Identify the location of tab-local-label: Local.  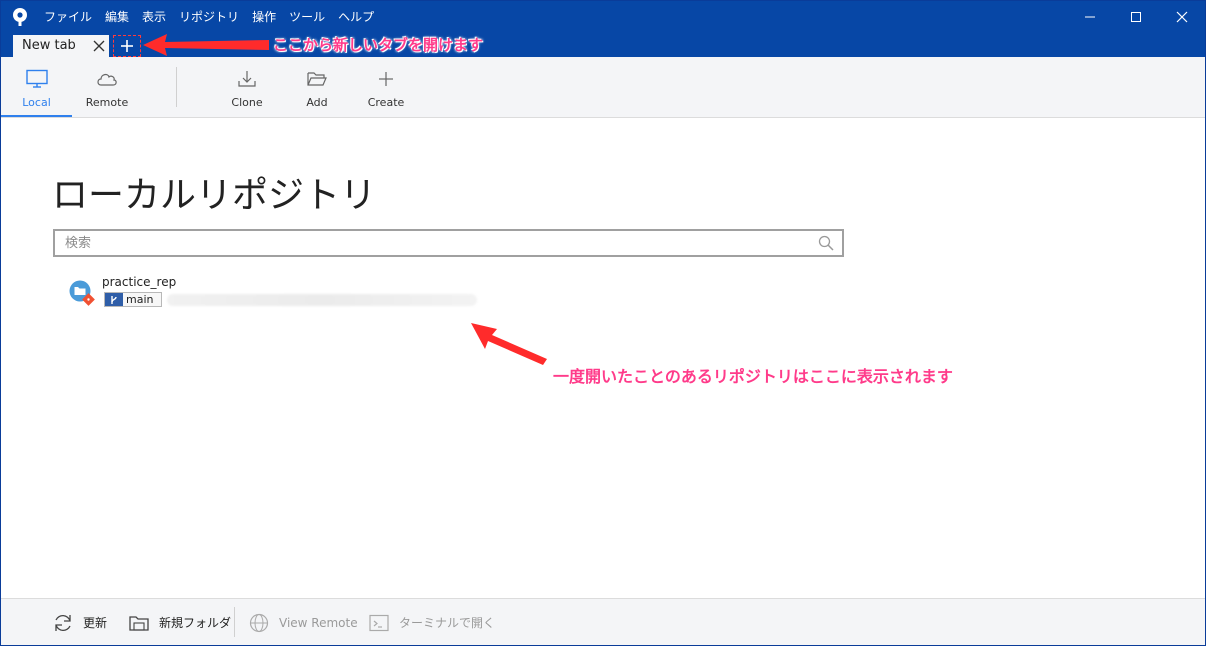
(36, 102).